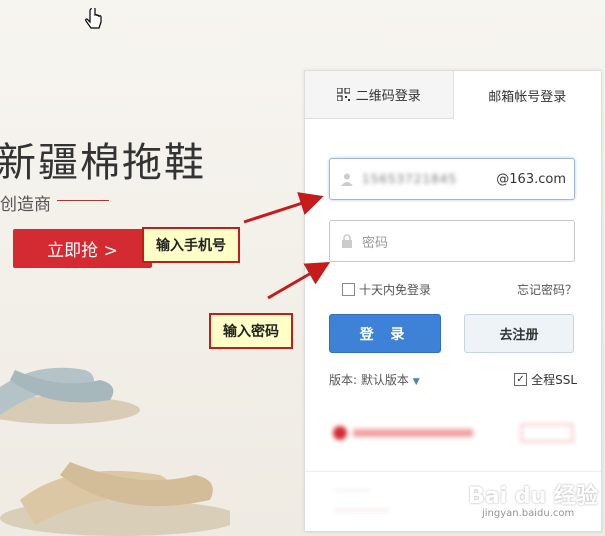 This screenshot has height=536, width=605. What do you see at coordinates (533, 496) in the screenshot?
I see `baidu-watermark-logo: Bai du 经验` at bounding box center [533, 496].